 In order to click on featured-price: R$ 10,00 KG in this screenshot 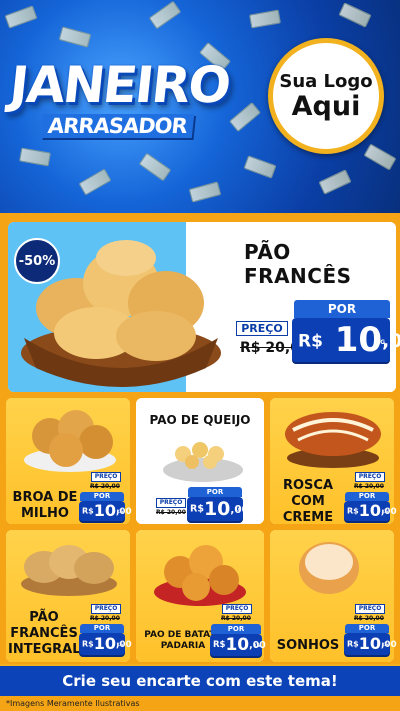, I will do `click(346, 340)`.